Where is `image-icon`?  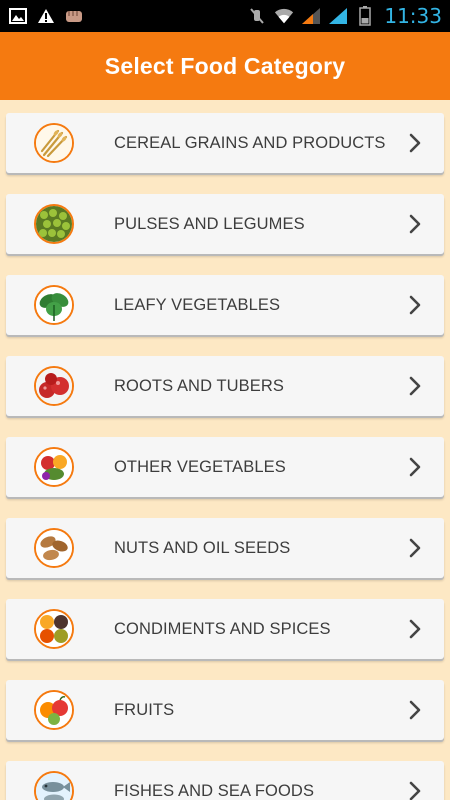 image-icon is located at coordinates (18, 16).